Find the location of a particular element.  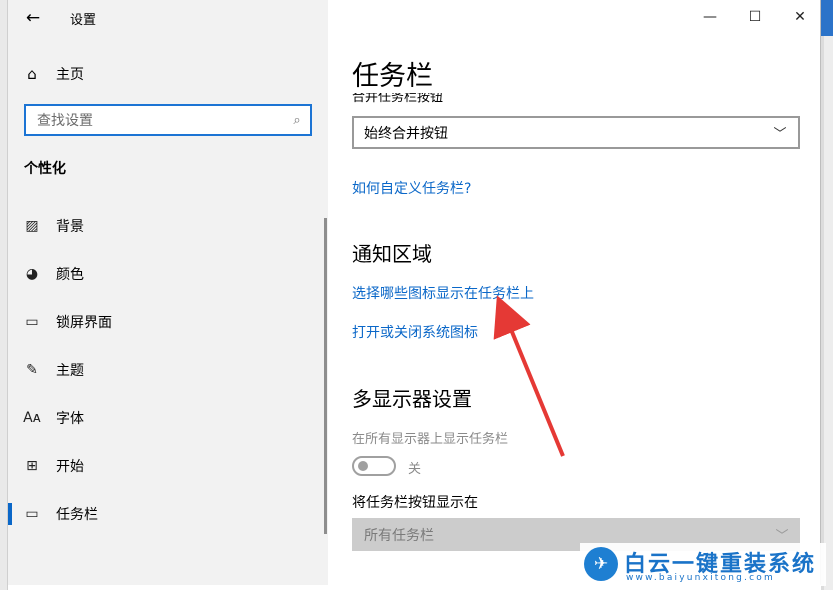

select-taskbar-icons-link: 选择哪些图标显示在任务栏上 is located at coordinates (443, 293).